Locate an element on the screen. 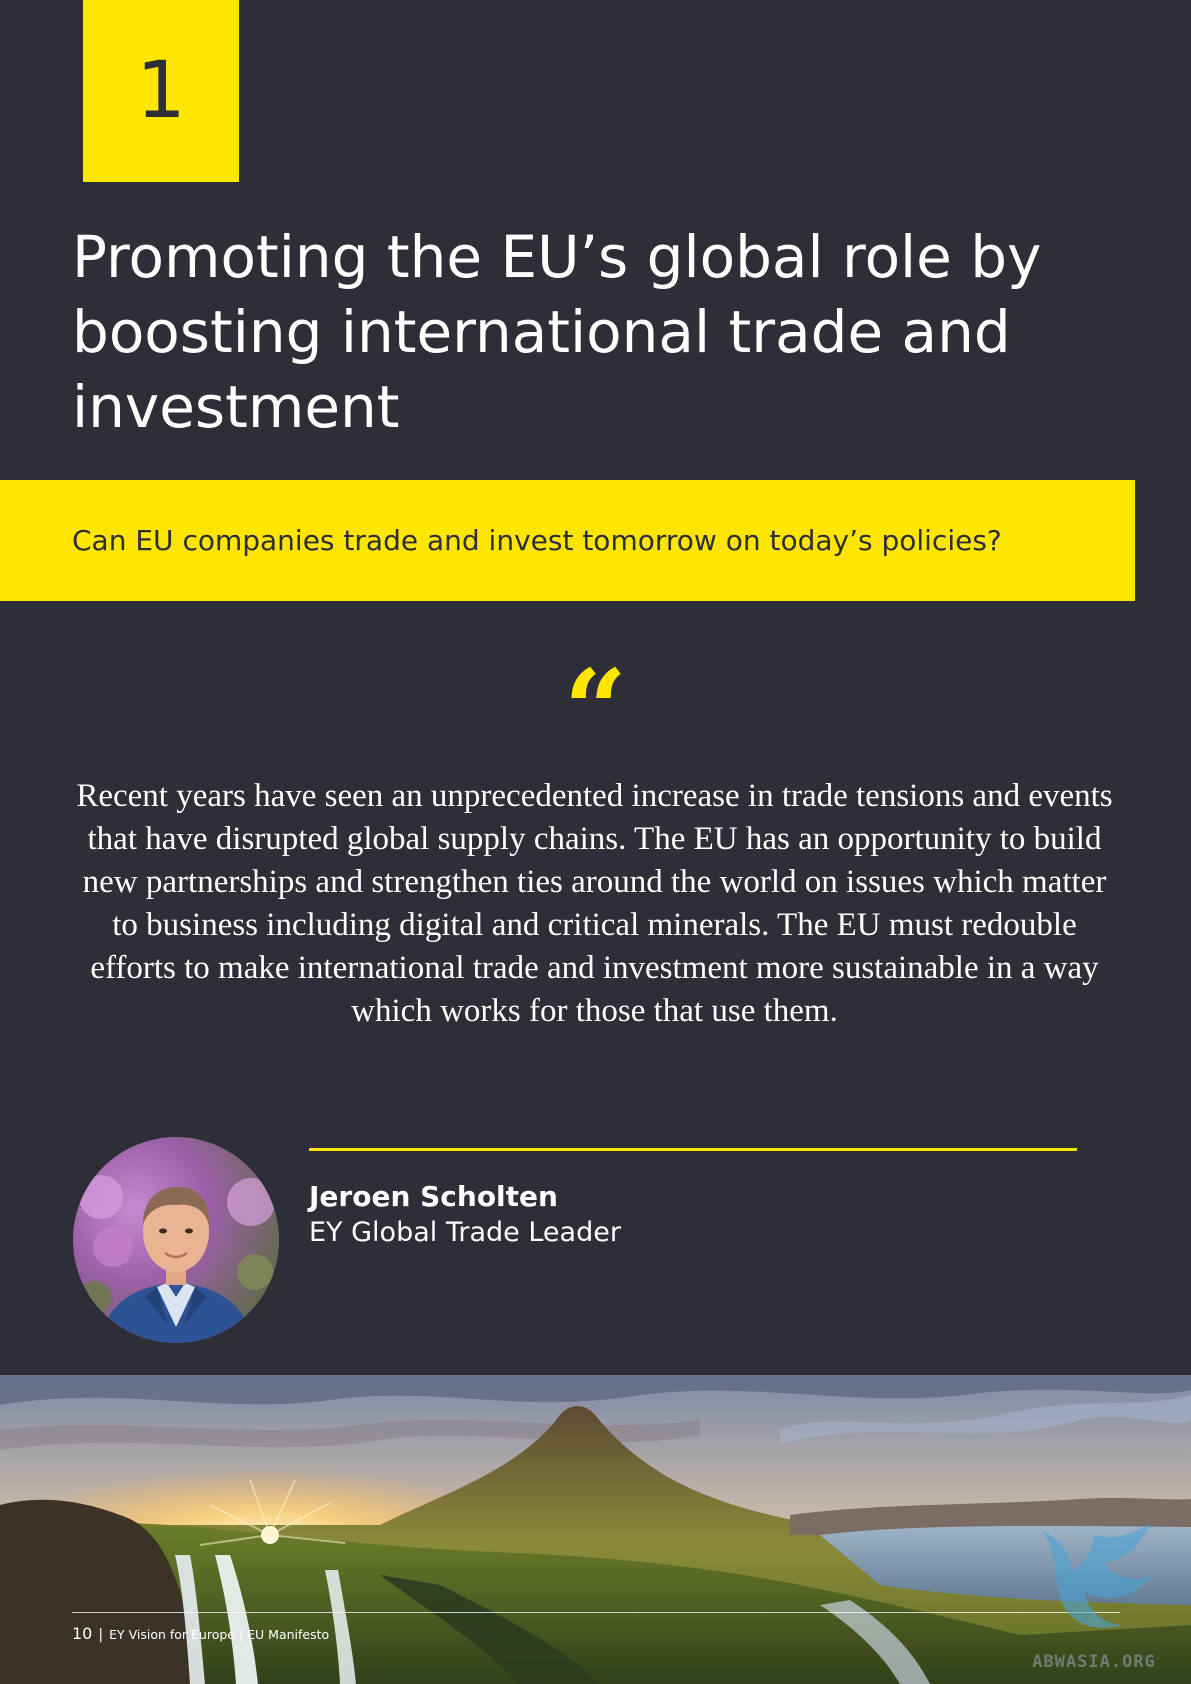  quote-mark-icon: “ is located at coordinates (595, 709).